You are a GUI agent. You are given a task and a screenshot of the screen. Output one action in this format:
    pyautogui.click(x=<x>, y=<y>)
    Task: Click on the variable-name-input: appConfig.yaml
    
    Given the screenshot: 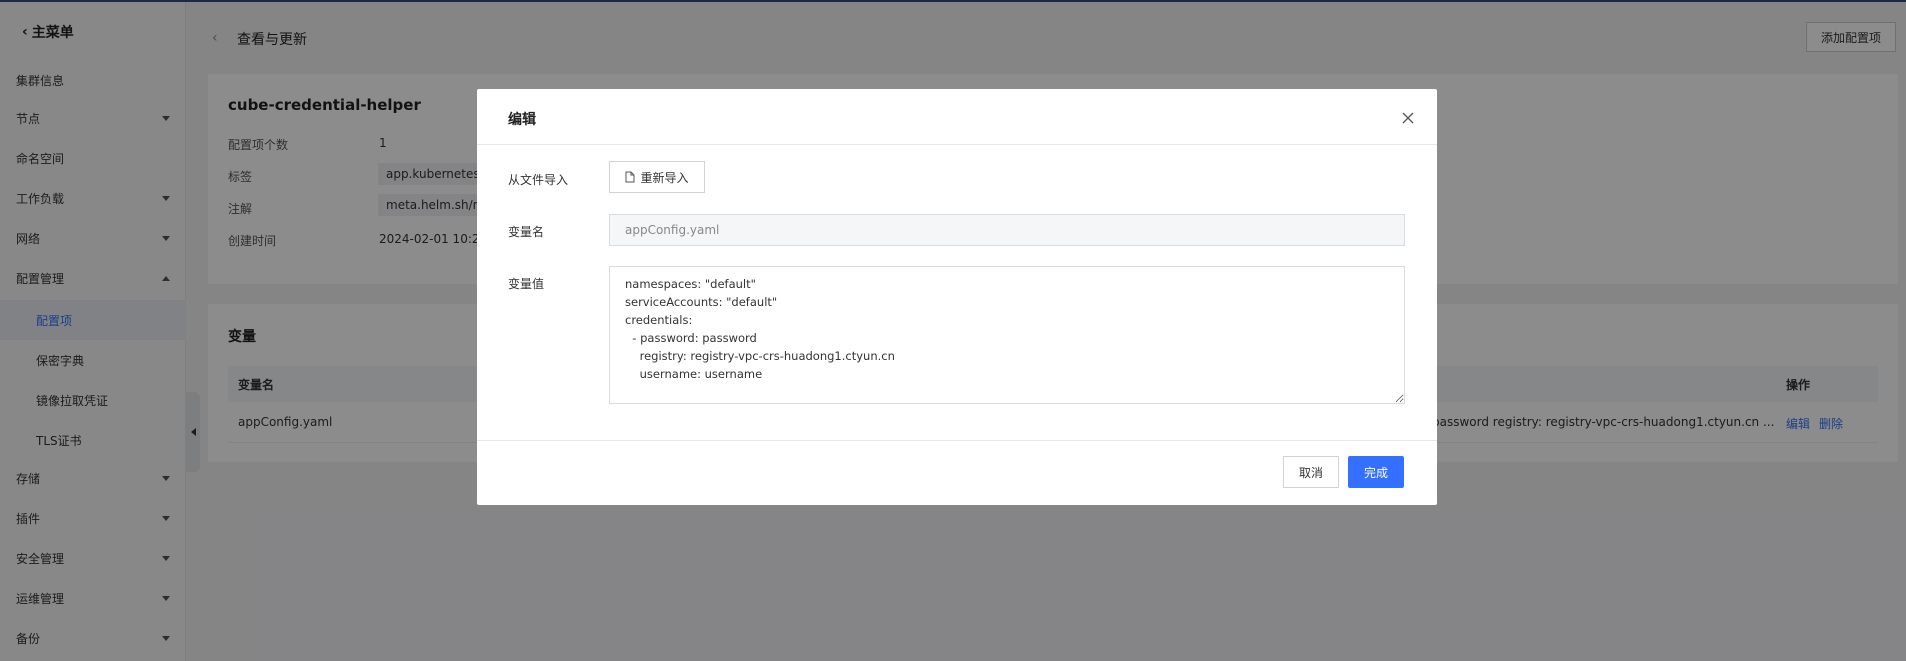 What is the action you would take?
    pyautogui.click(x=1007, y=230)
    